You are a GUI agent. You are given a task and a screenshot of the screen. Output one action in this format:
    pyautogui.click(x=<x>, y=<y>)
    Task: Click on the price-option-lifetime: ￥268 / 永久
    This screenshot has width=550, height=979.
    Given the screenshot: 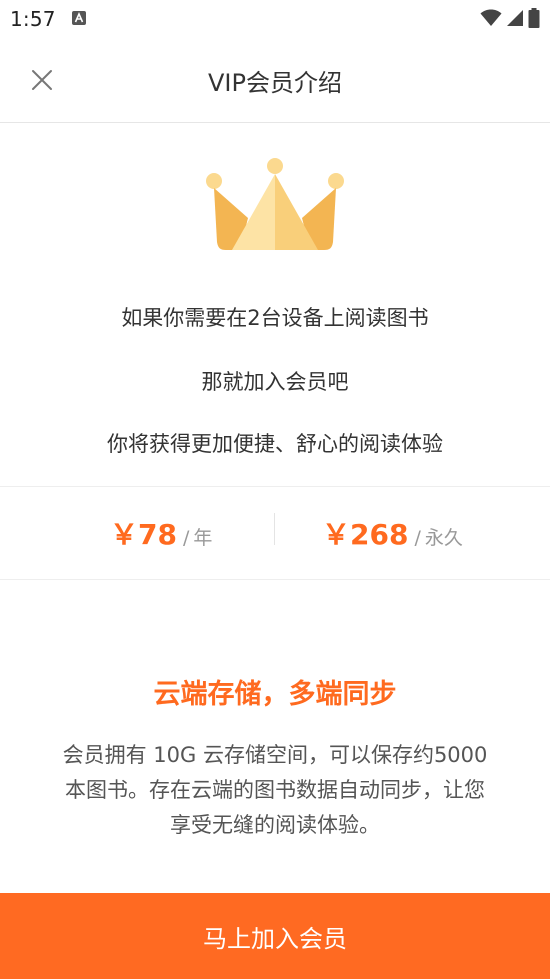 What is the action you would take?
    pyautogui.click(x=392, y=532)
    